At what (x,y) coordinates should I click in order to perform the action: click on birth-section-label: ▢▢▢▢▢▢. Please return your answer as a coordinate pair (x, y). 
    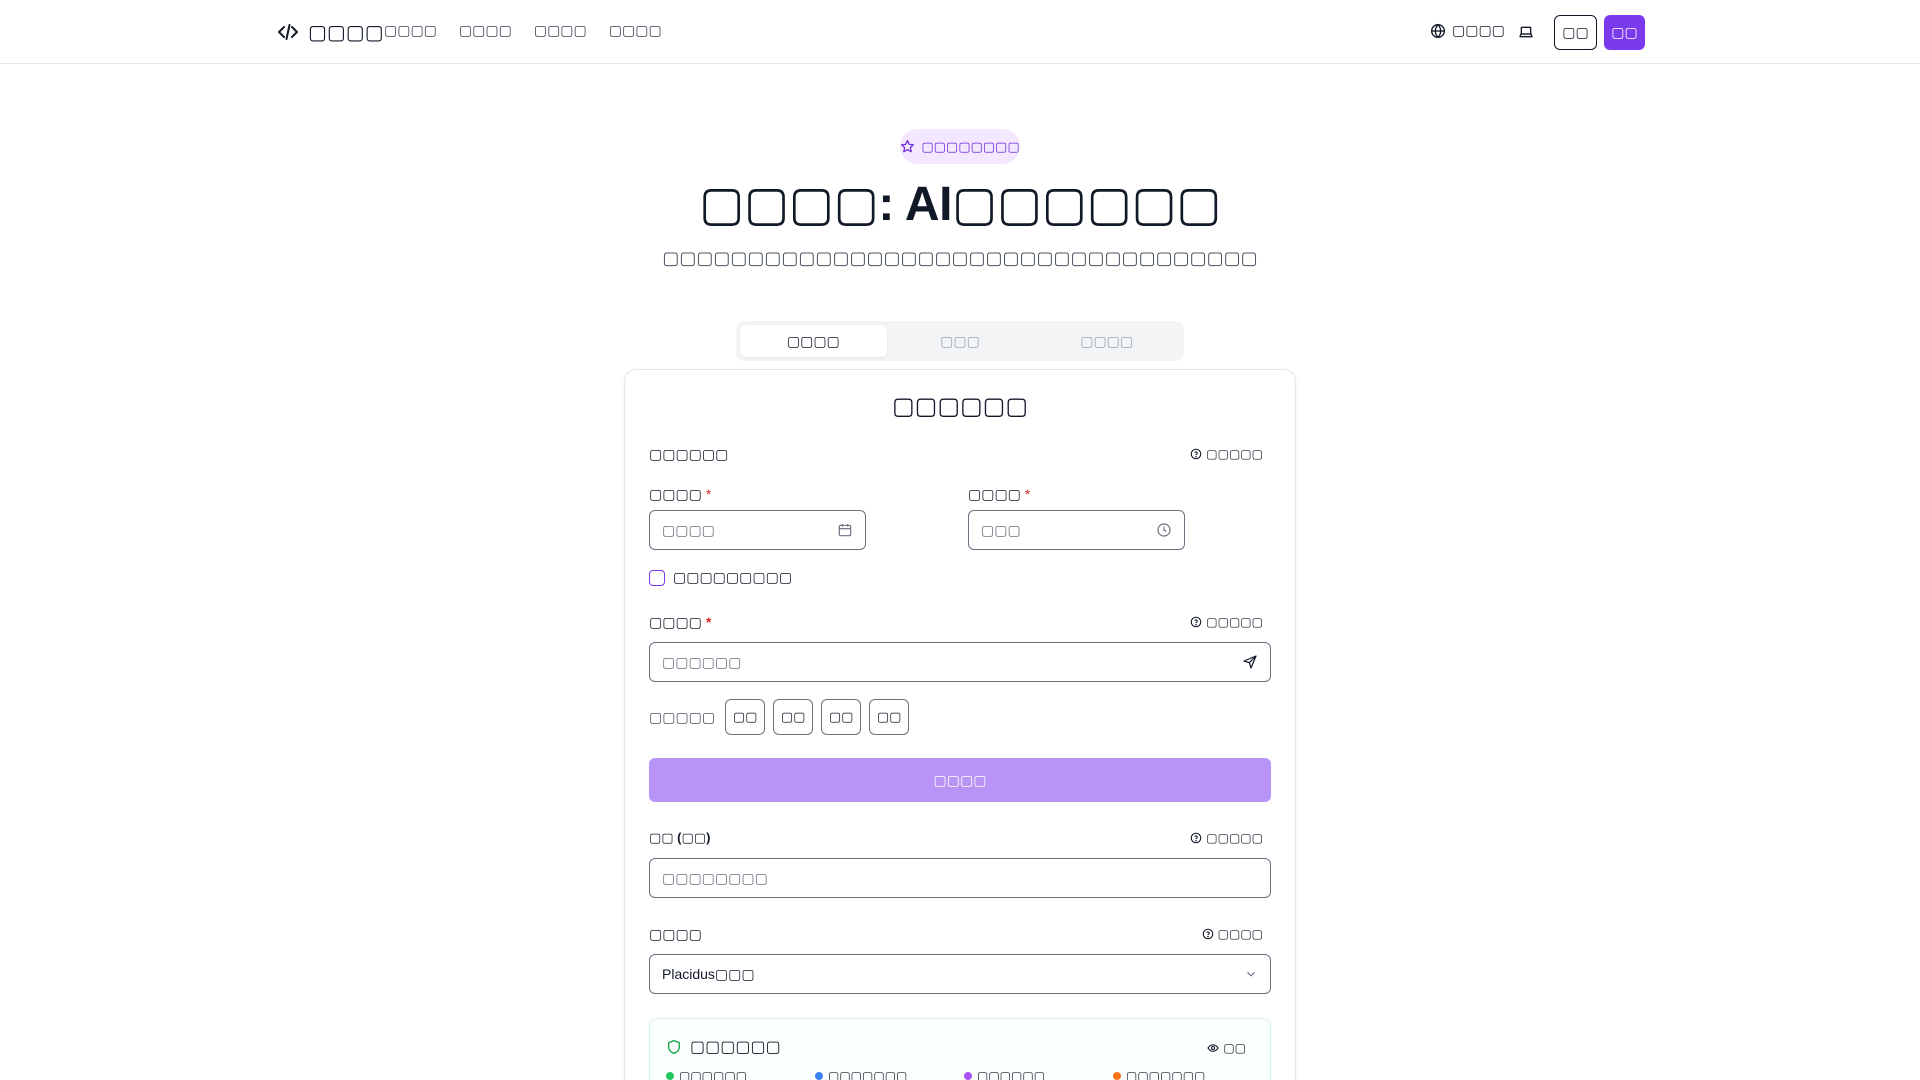
    Looking at the image, I should click on (689, 454).